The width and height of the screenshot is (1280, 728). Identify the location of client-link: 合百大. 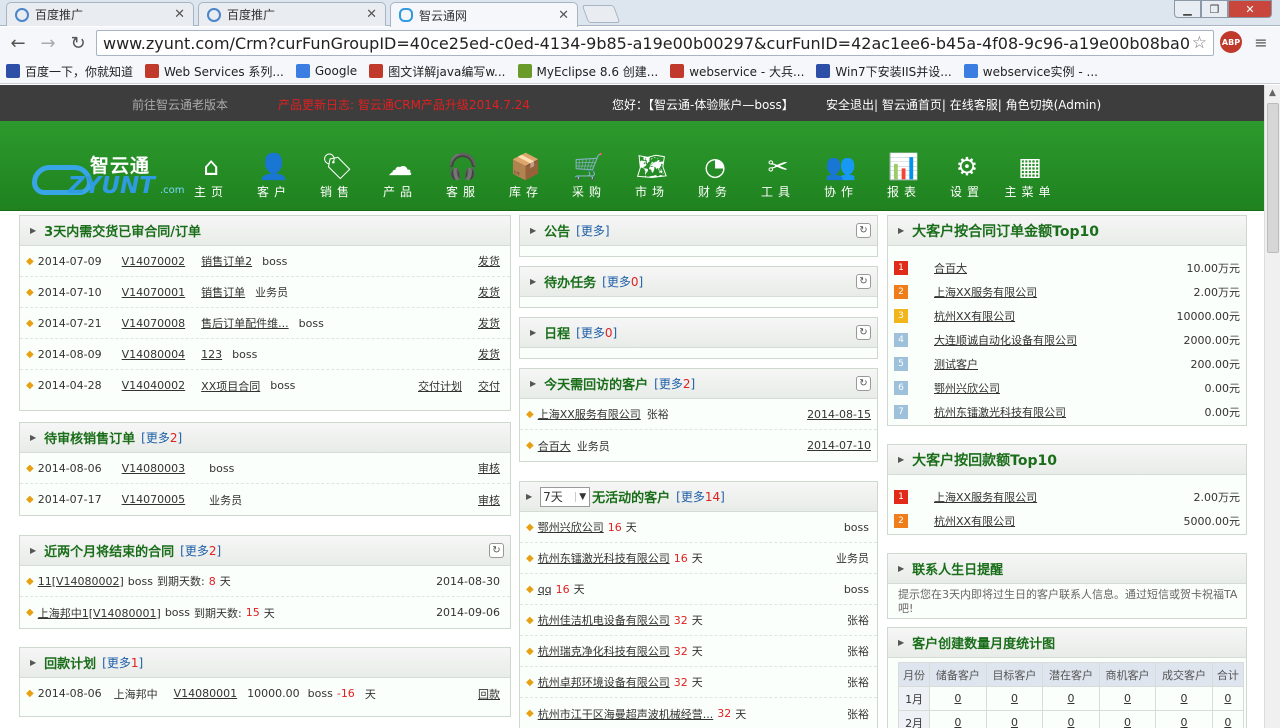
(554, 446).